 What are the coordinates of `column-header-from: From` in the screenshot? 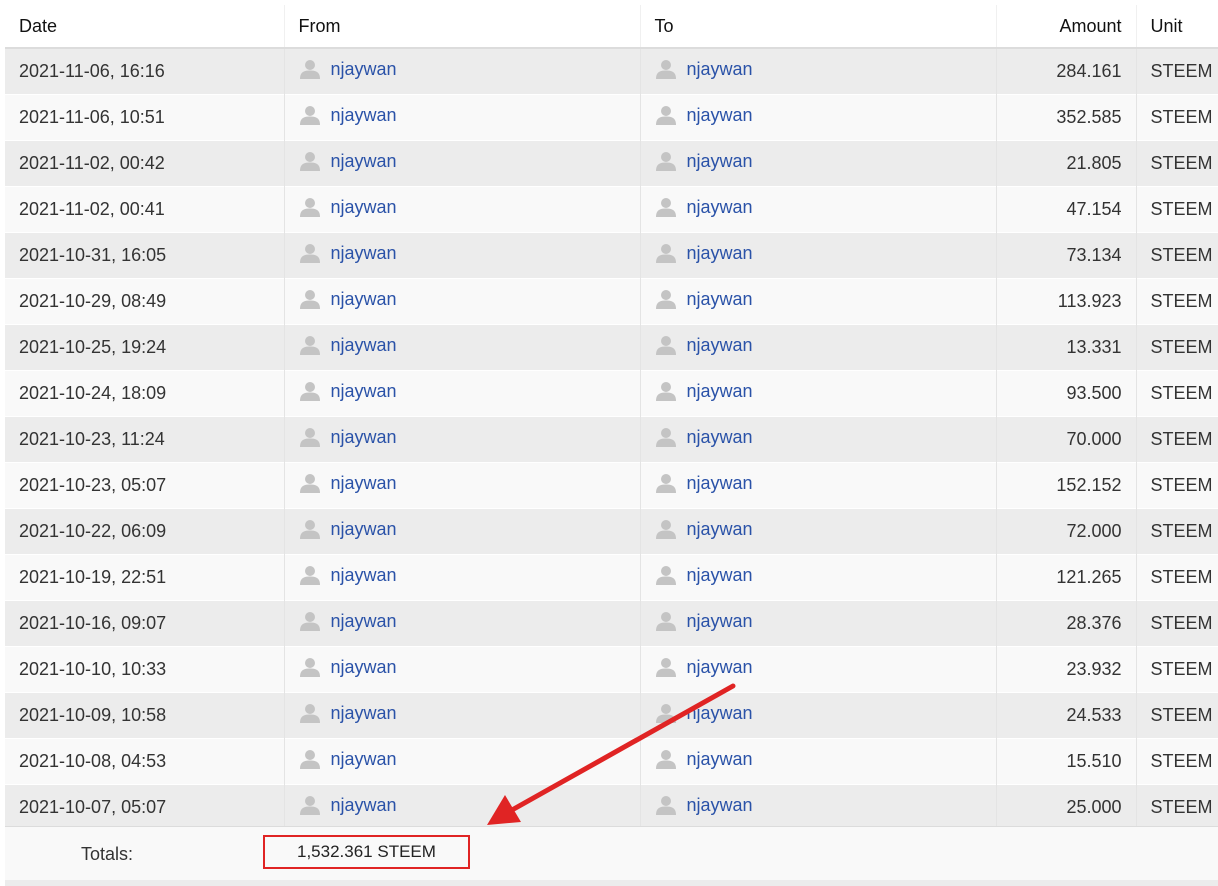 It's located at (462, 27).